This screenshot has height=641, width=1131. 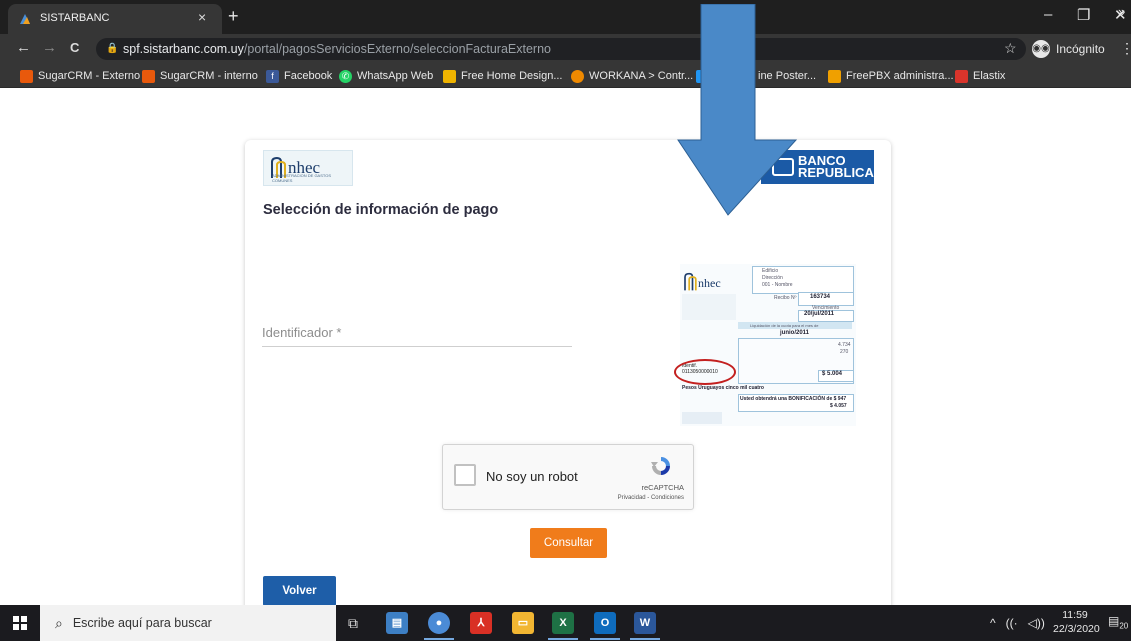 I want to click on invoice-period: junio/2011, so click(x=795, y=333).